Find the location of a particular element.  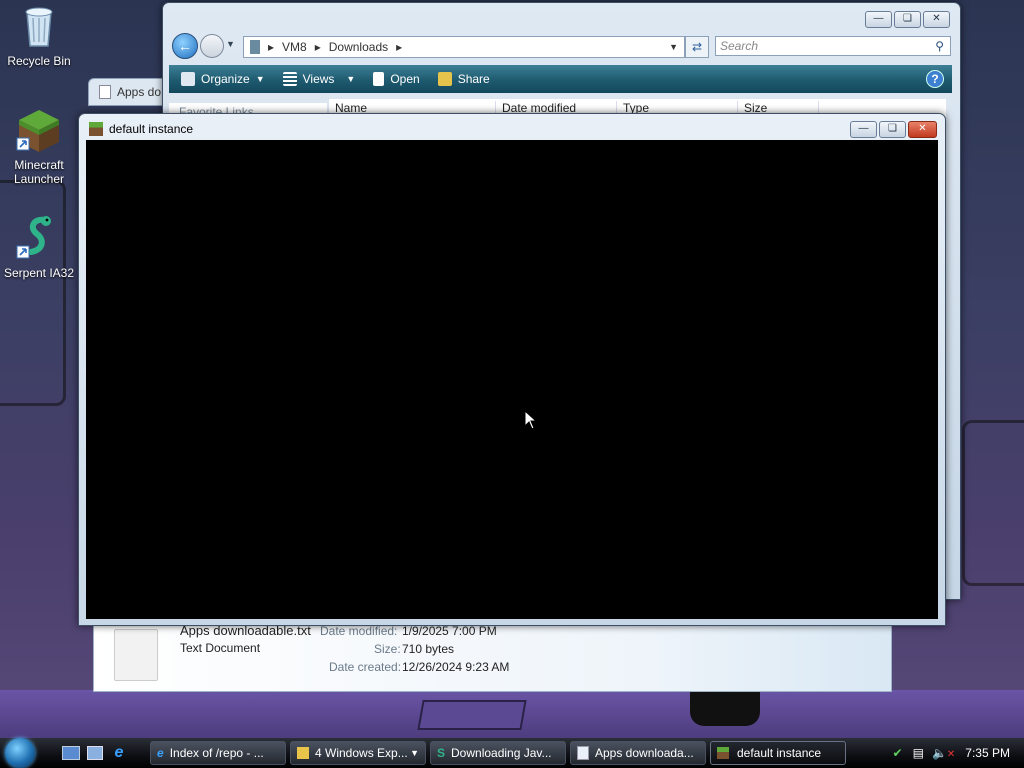

breadcrumb-vm8: VM8 is located at coordinates (294, 47).